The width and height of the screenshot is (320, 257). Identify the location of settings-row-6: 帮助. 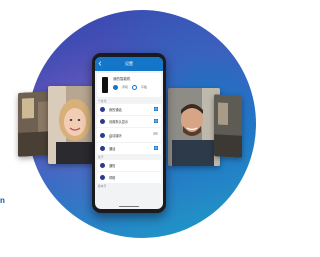
(129, 177).